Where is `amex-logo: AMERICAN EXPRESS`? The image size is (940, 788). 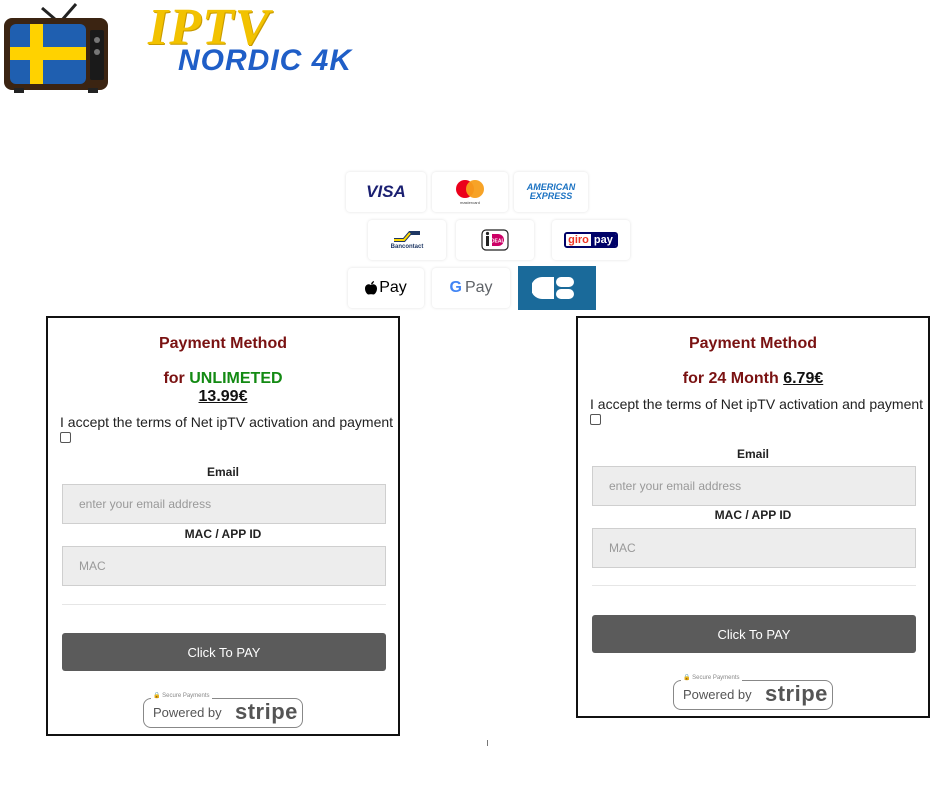
amex-logo: AMERICAN EXPRESS is located at coordinates (551, 192).